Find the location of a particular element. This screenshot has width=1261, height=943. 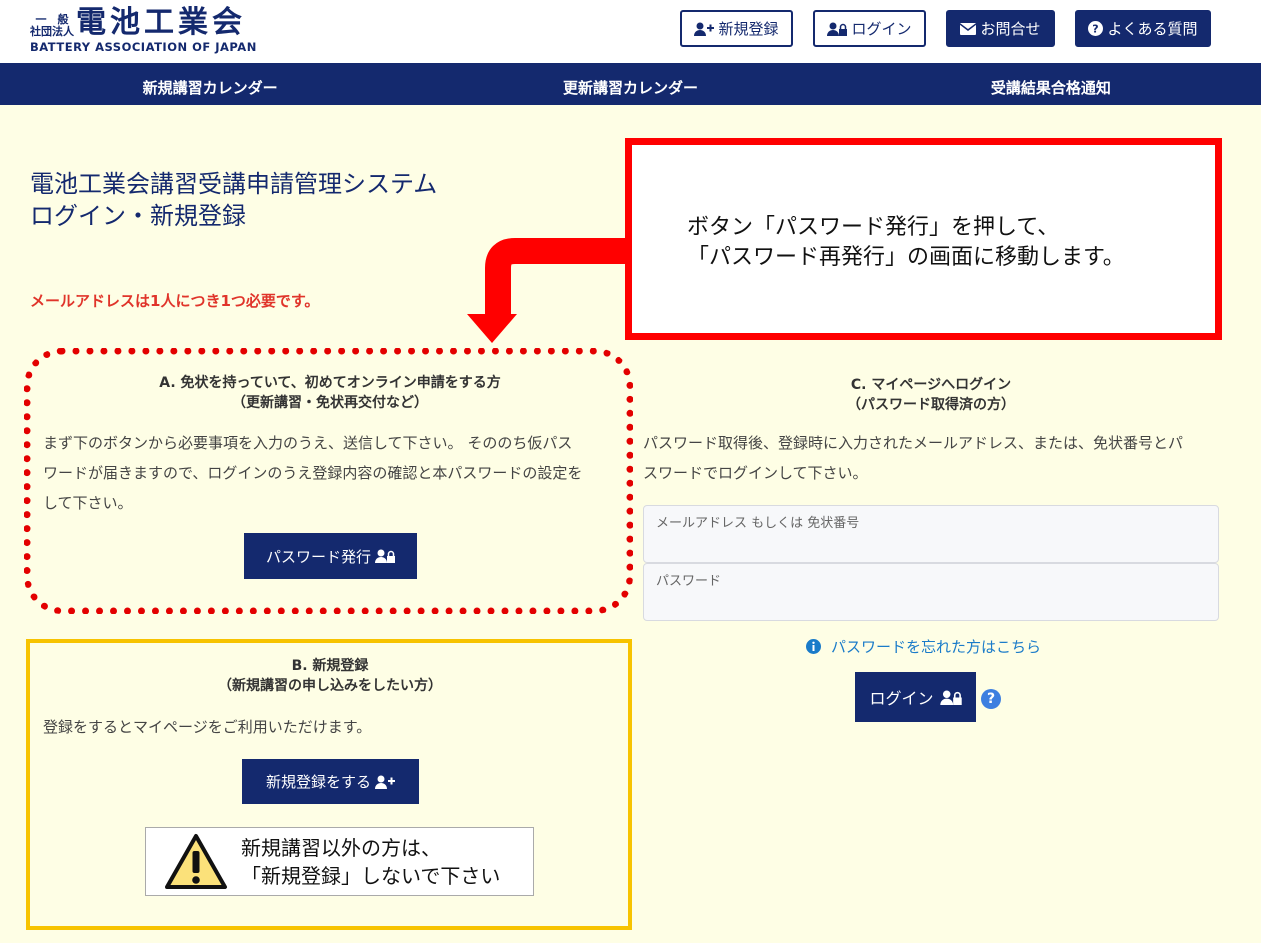

issue-password-button: パスワード発行 is located at coordinates (330, 556).